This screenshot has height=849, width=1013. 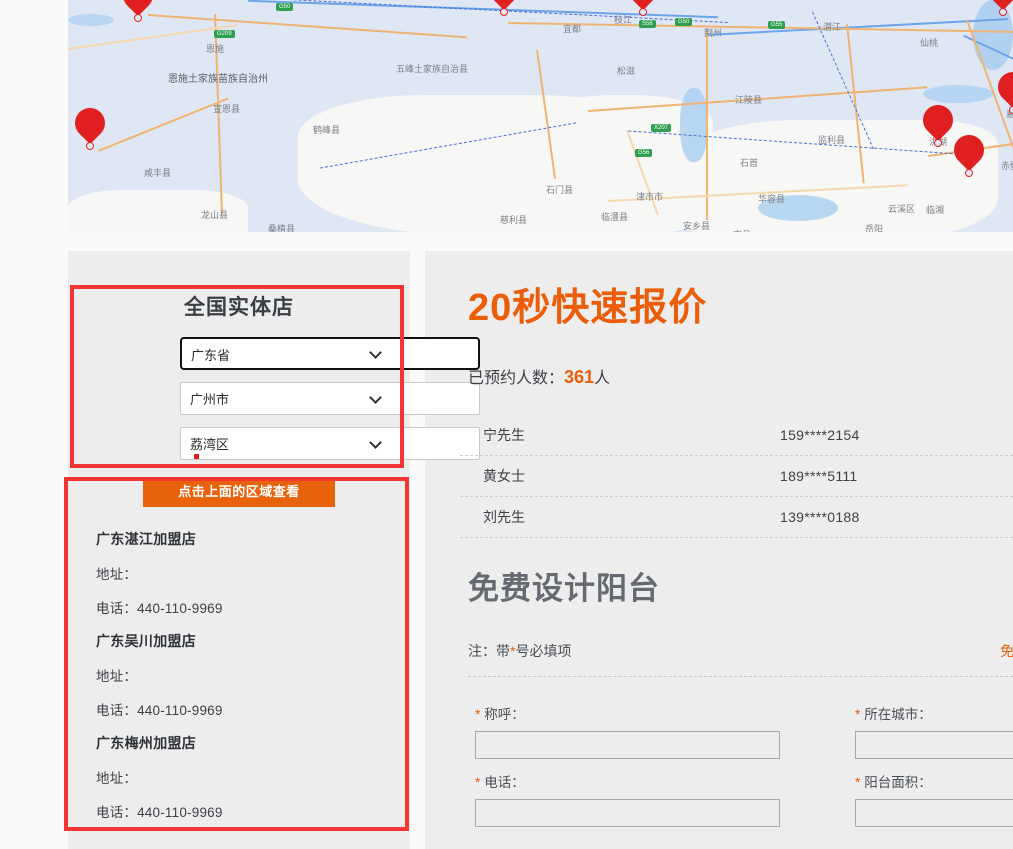 I want to click on label-text: 称呼：, so click(x=504, y=714).